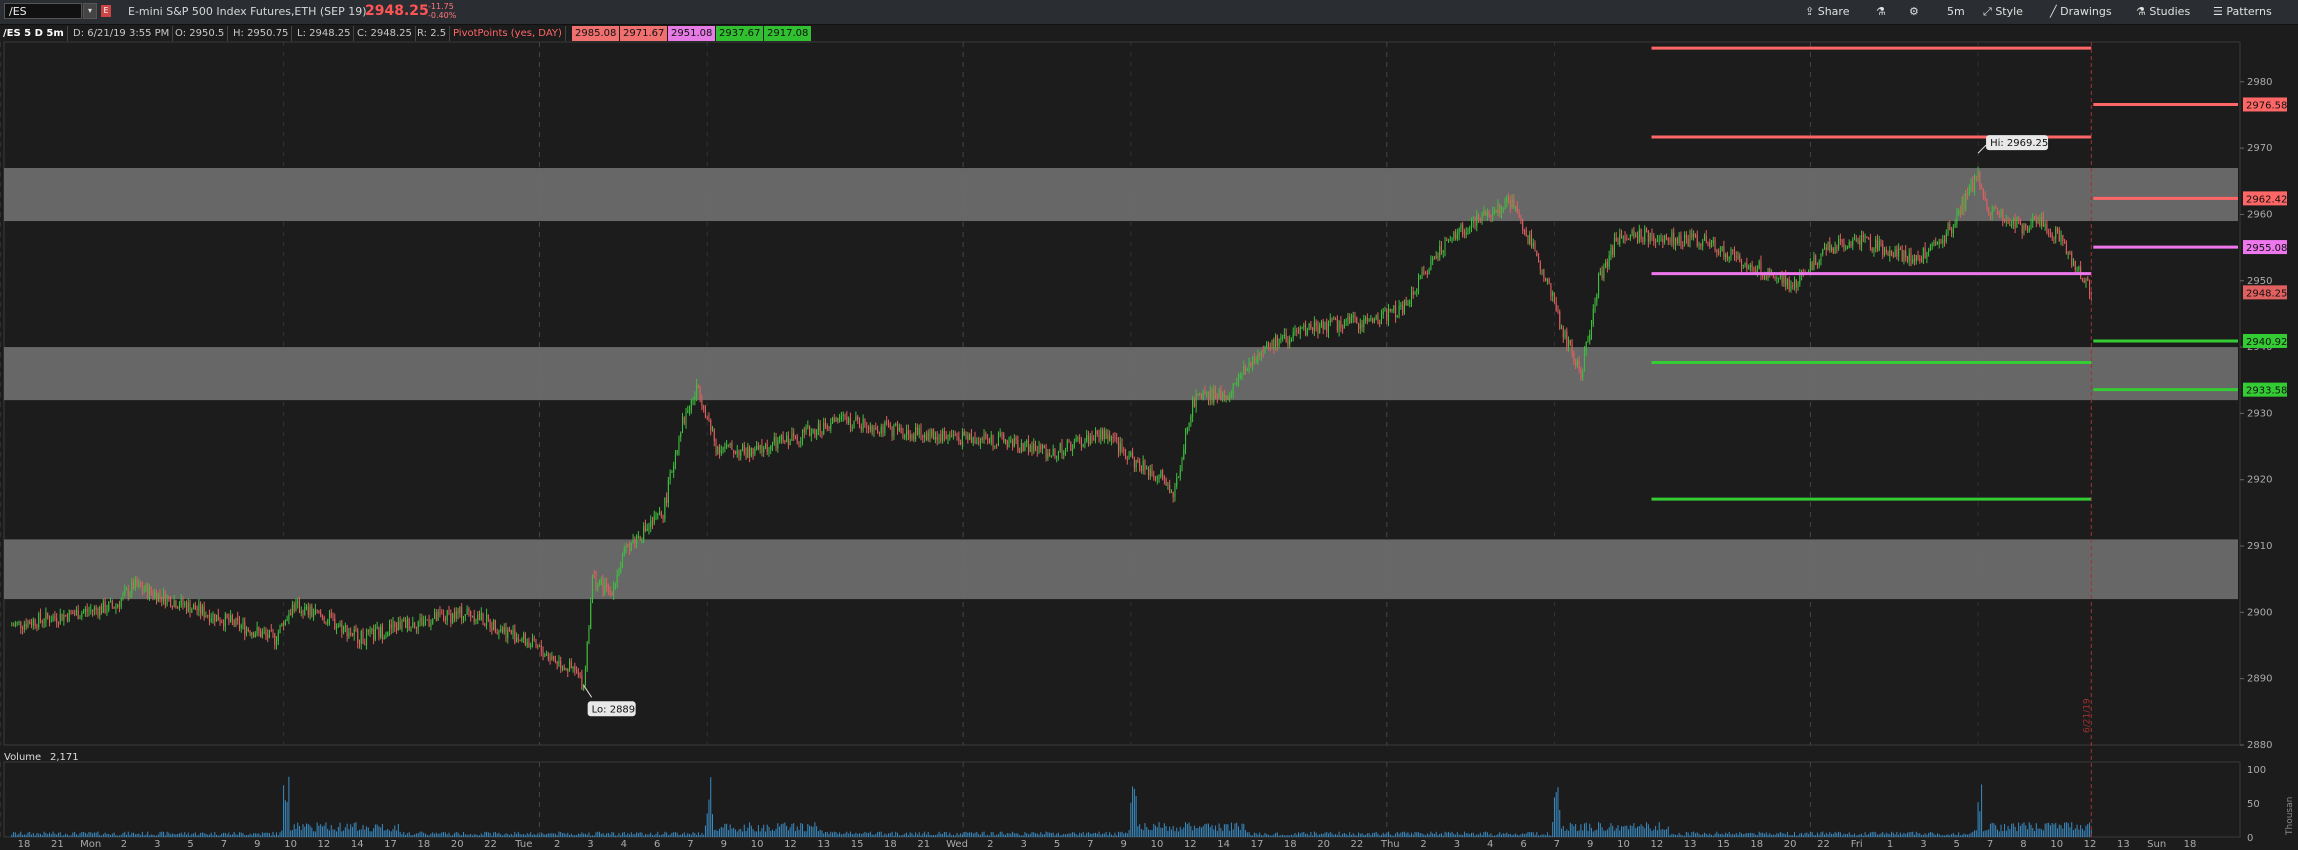  What do you see at coordinates (1823, 844) in the screenshot?
I see `x-tick-label: 22` at bounding box center [1823, 844].